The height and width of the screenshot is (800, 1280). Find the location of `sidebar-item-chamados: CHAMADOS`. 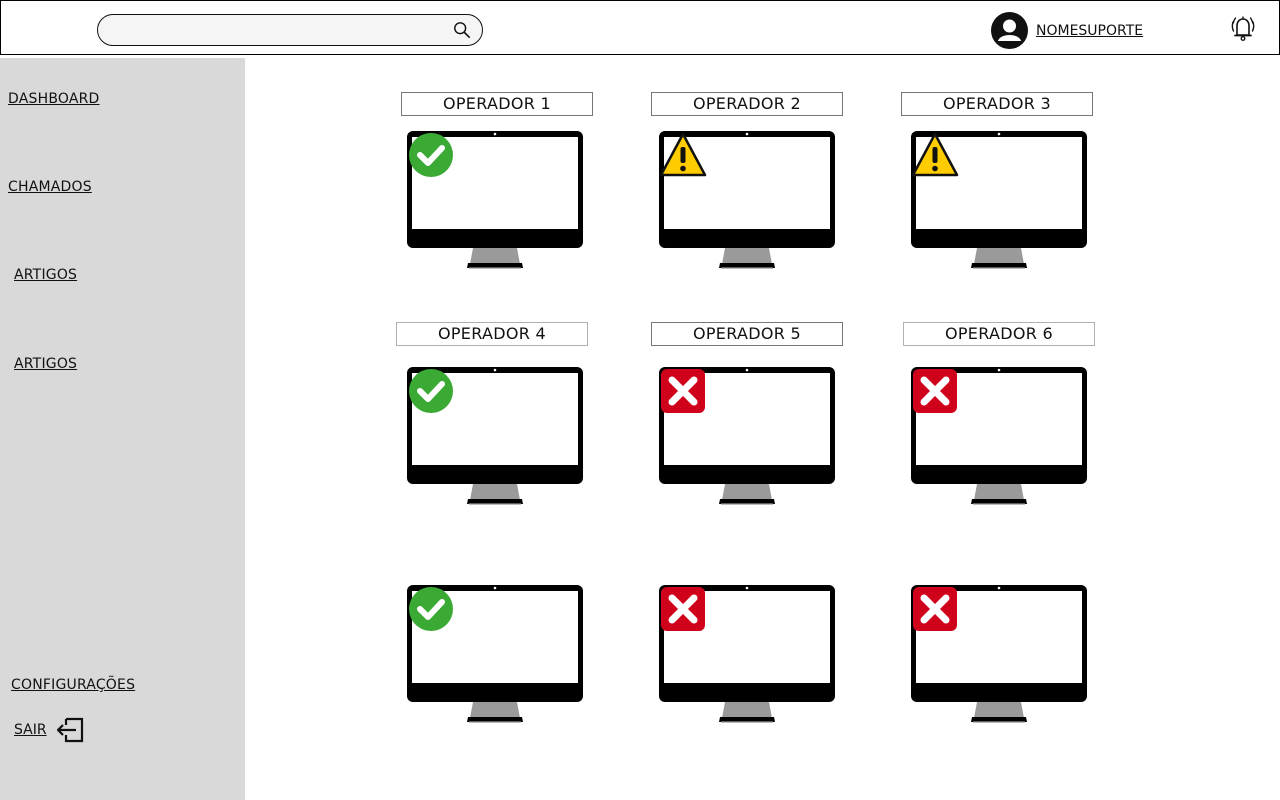

sidebar-item-chamados: CHAMADOS is located at coordinates (50, 187).